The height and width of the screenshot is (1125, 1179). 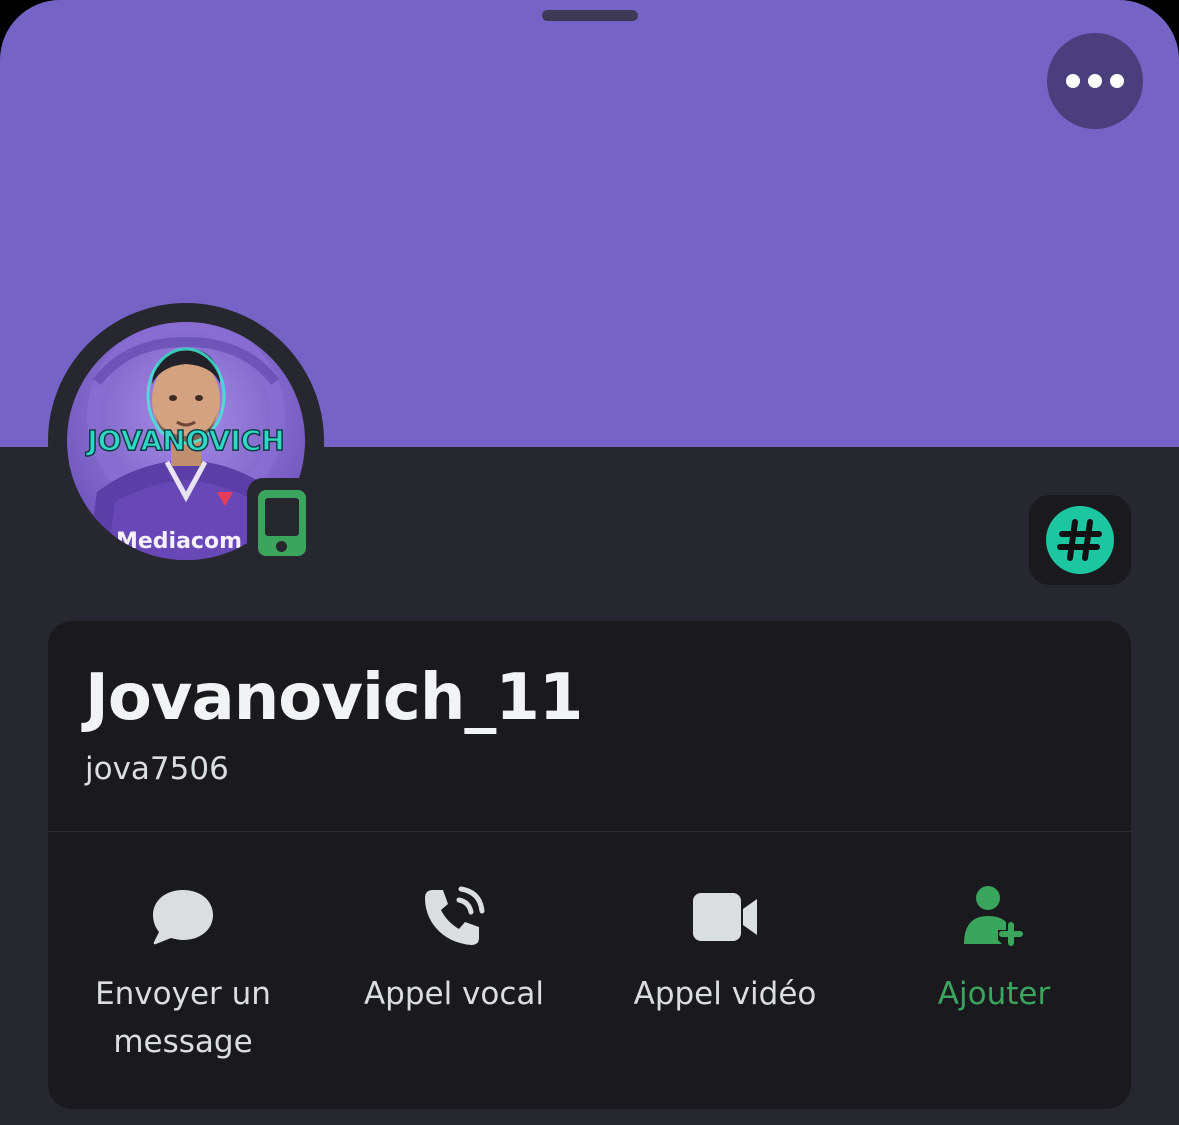 I want to click on hashtag-icon, so click(x=1079, y=540).